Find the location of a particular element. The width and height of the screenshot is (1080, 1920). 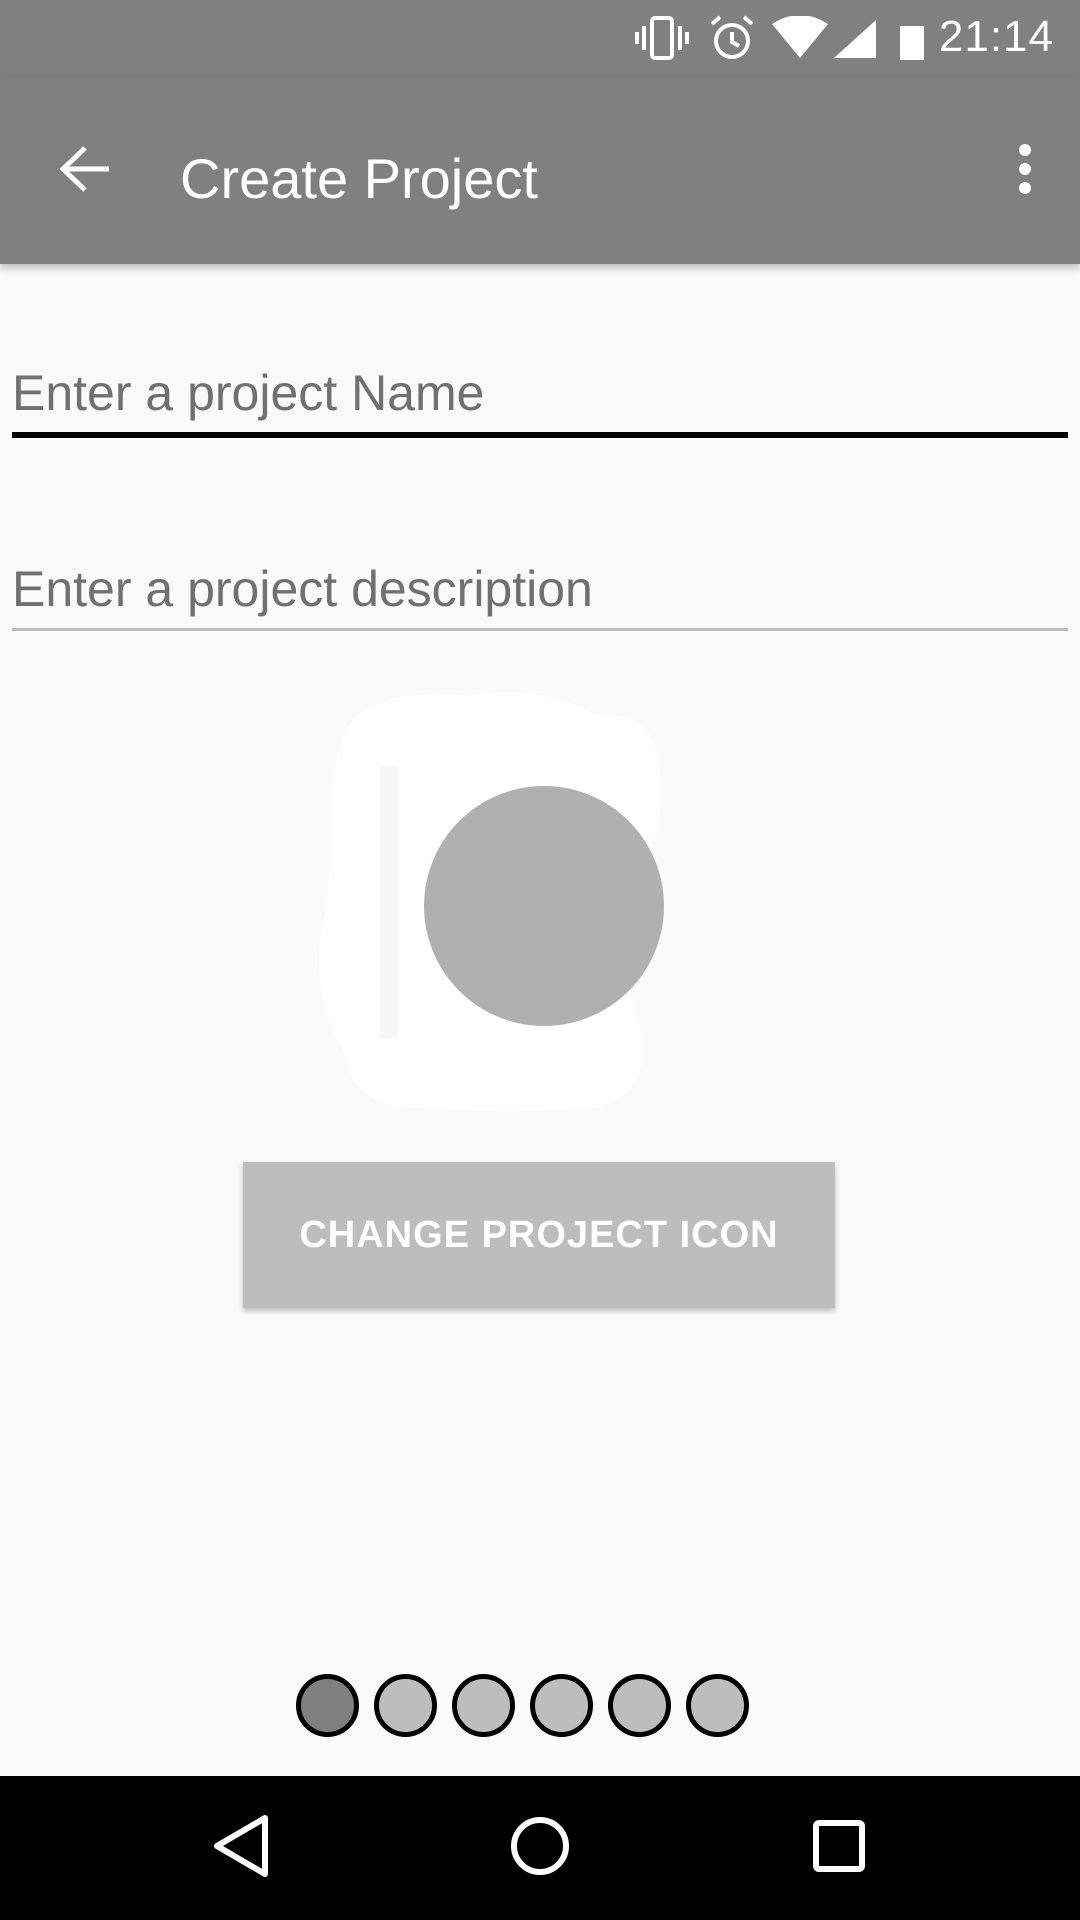

nav-recents-button is located at coordinates (839, 1848).